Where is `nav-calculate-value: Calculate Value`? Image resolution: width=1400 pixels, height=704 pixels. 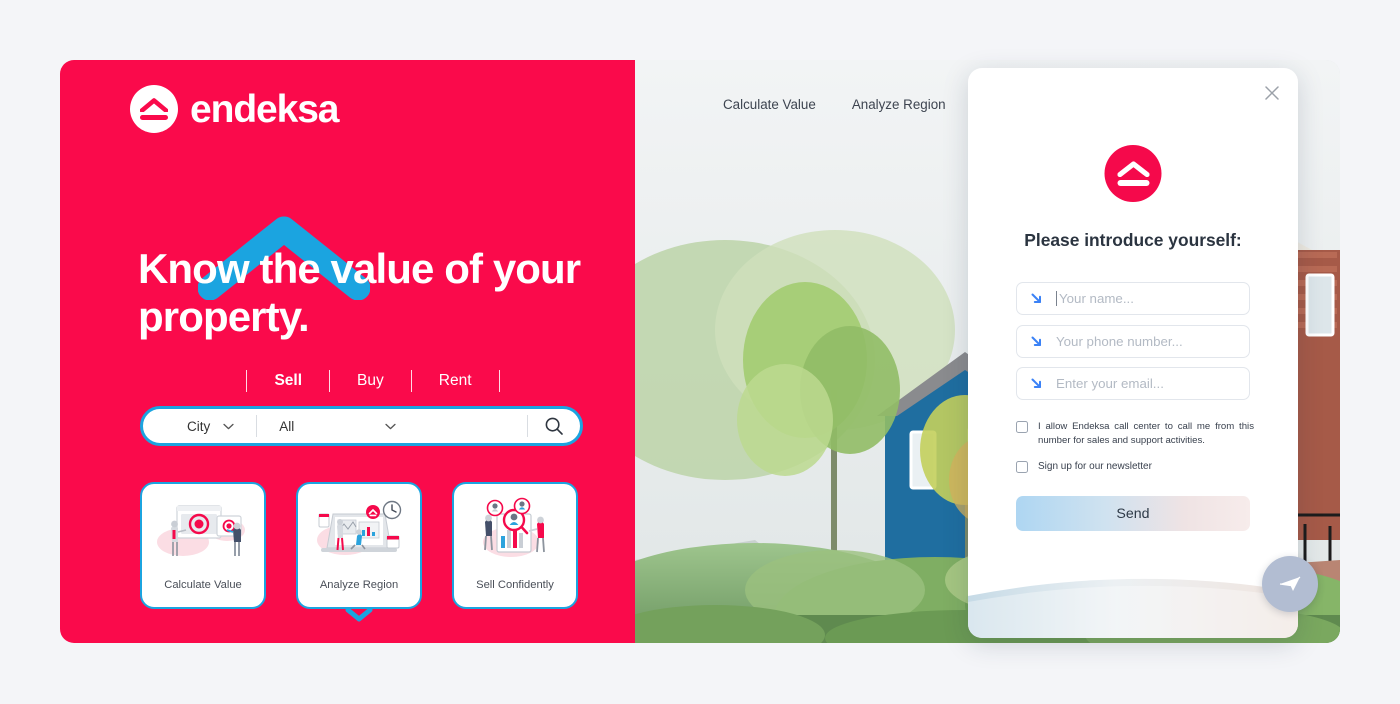
nav-calculate-value: Calculate Value is located at coordinates (769, 104).